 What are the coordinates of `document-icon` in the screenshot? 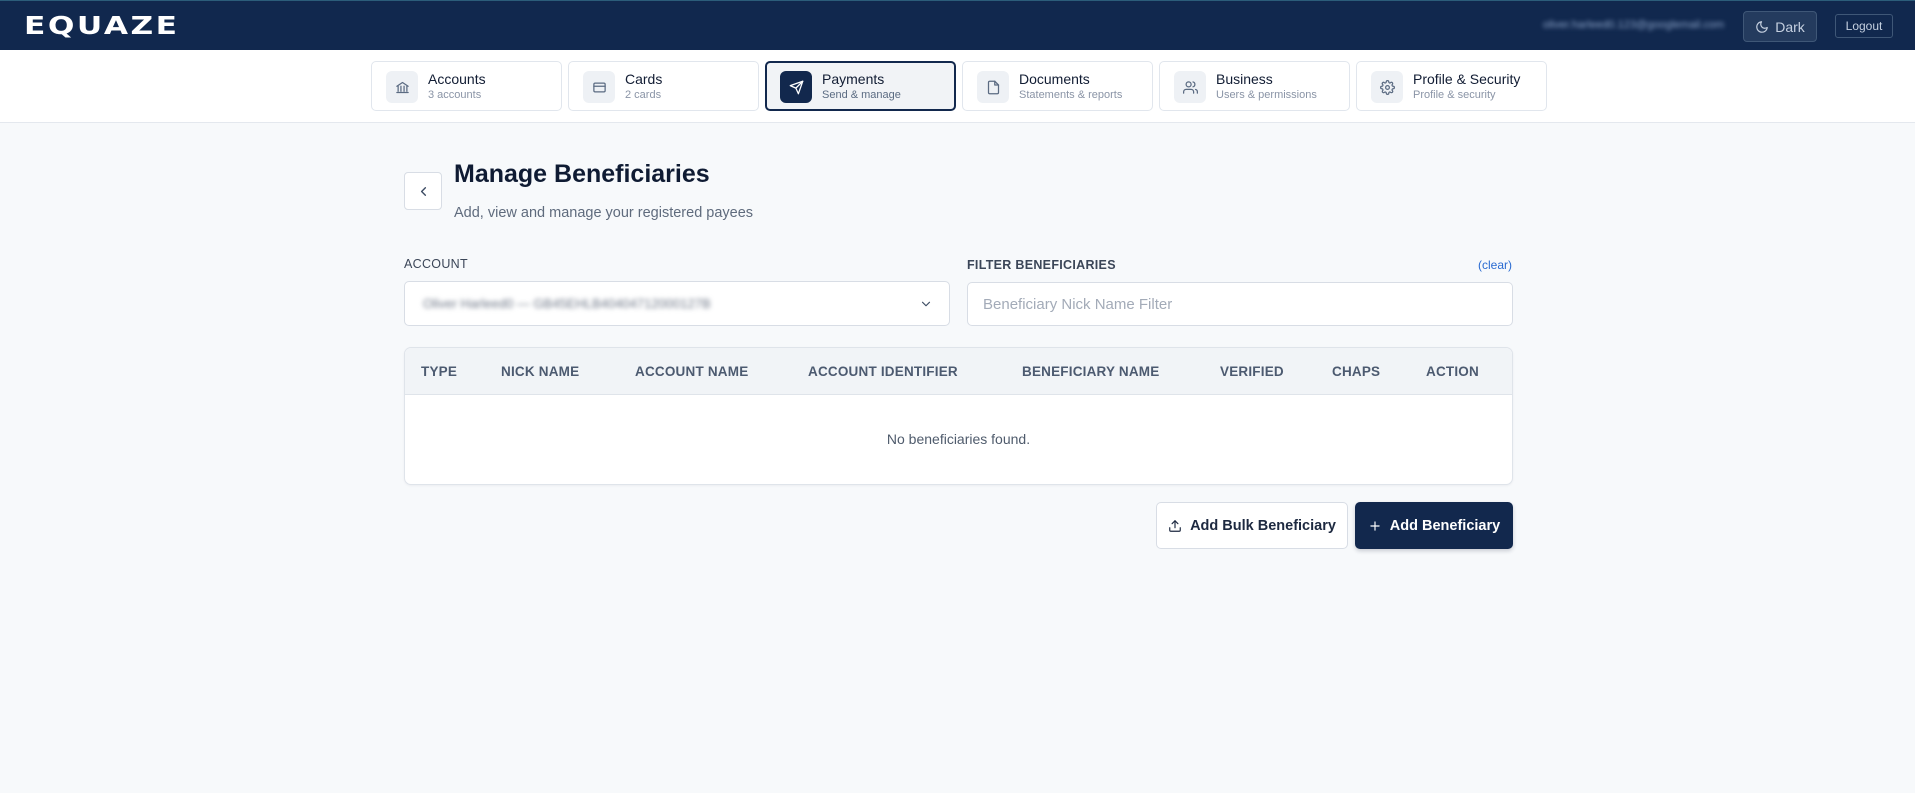 It's located at (993, 87).